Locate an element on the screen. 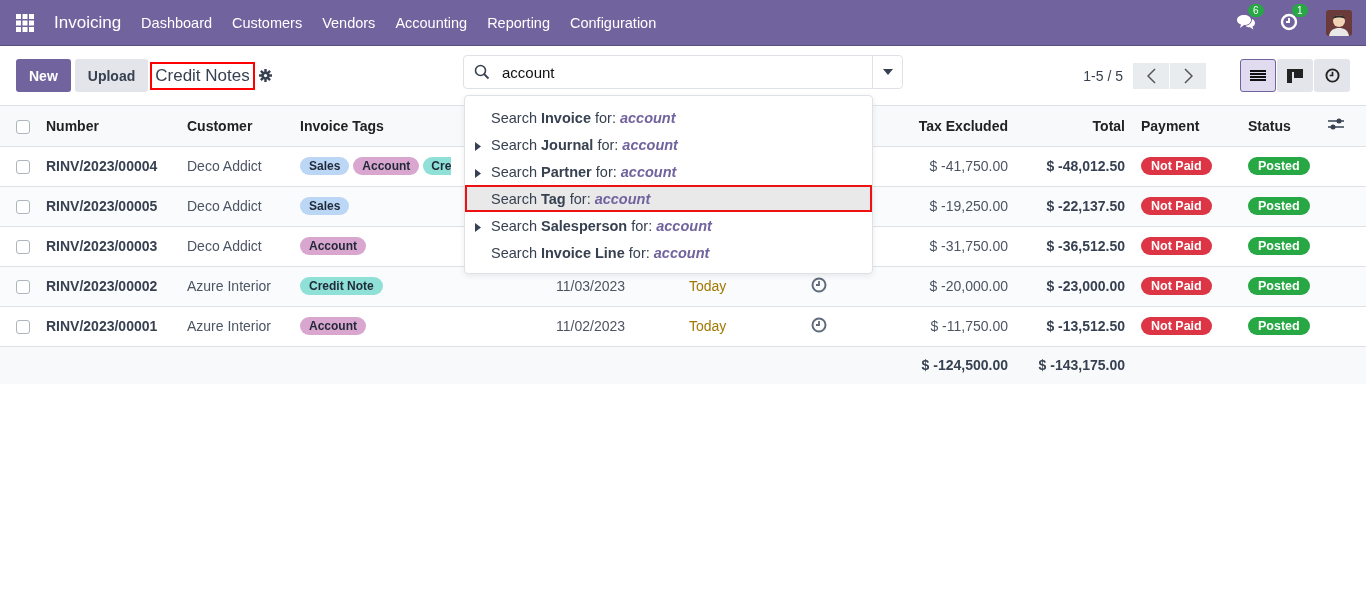 This screenshot has height=614, width=1366. select-all-checkbox is located at coordinates (23, 126).